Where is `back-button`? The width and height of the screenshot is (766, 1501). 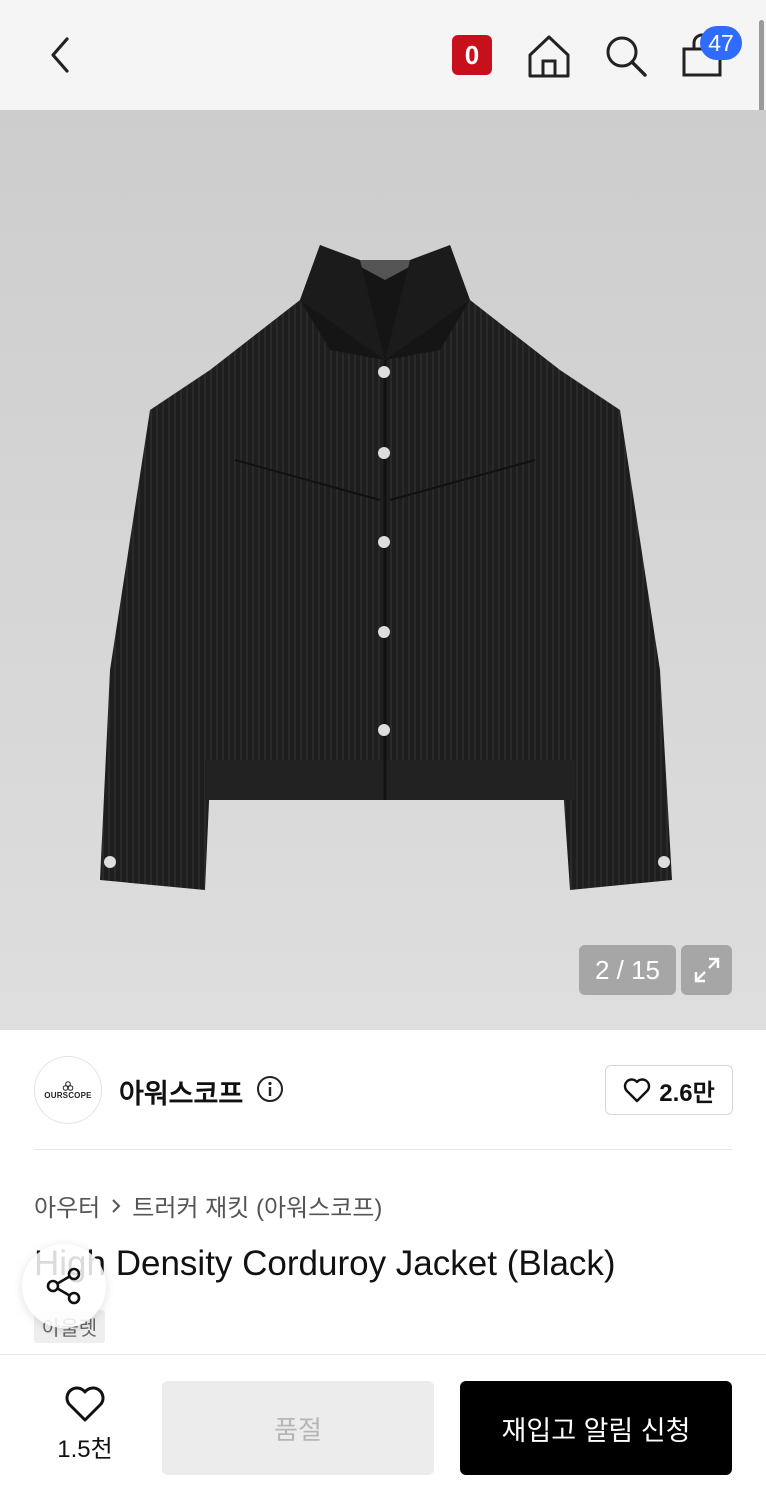 back-button is located at coordinates (60, 55).